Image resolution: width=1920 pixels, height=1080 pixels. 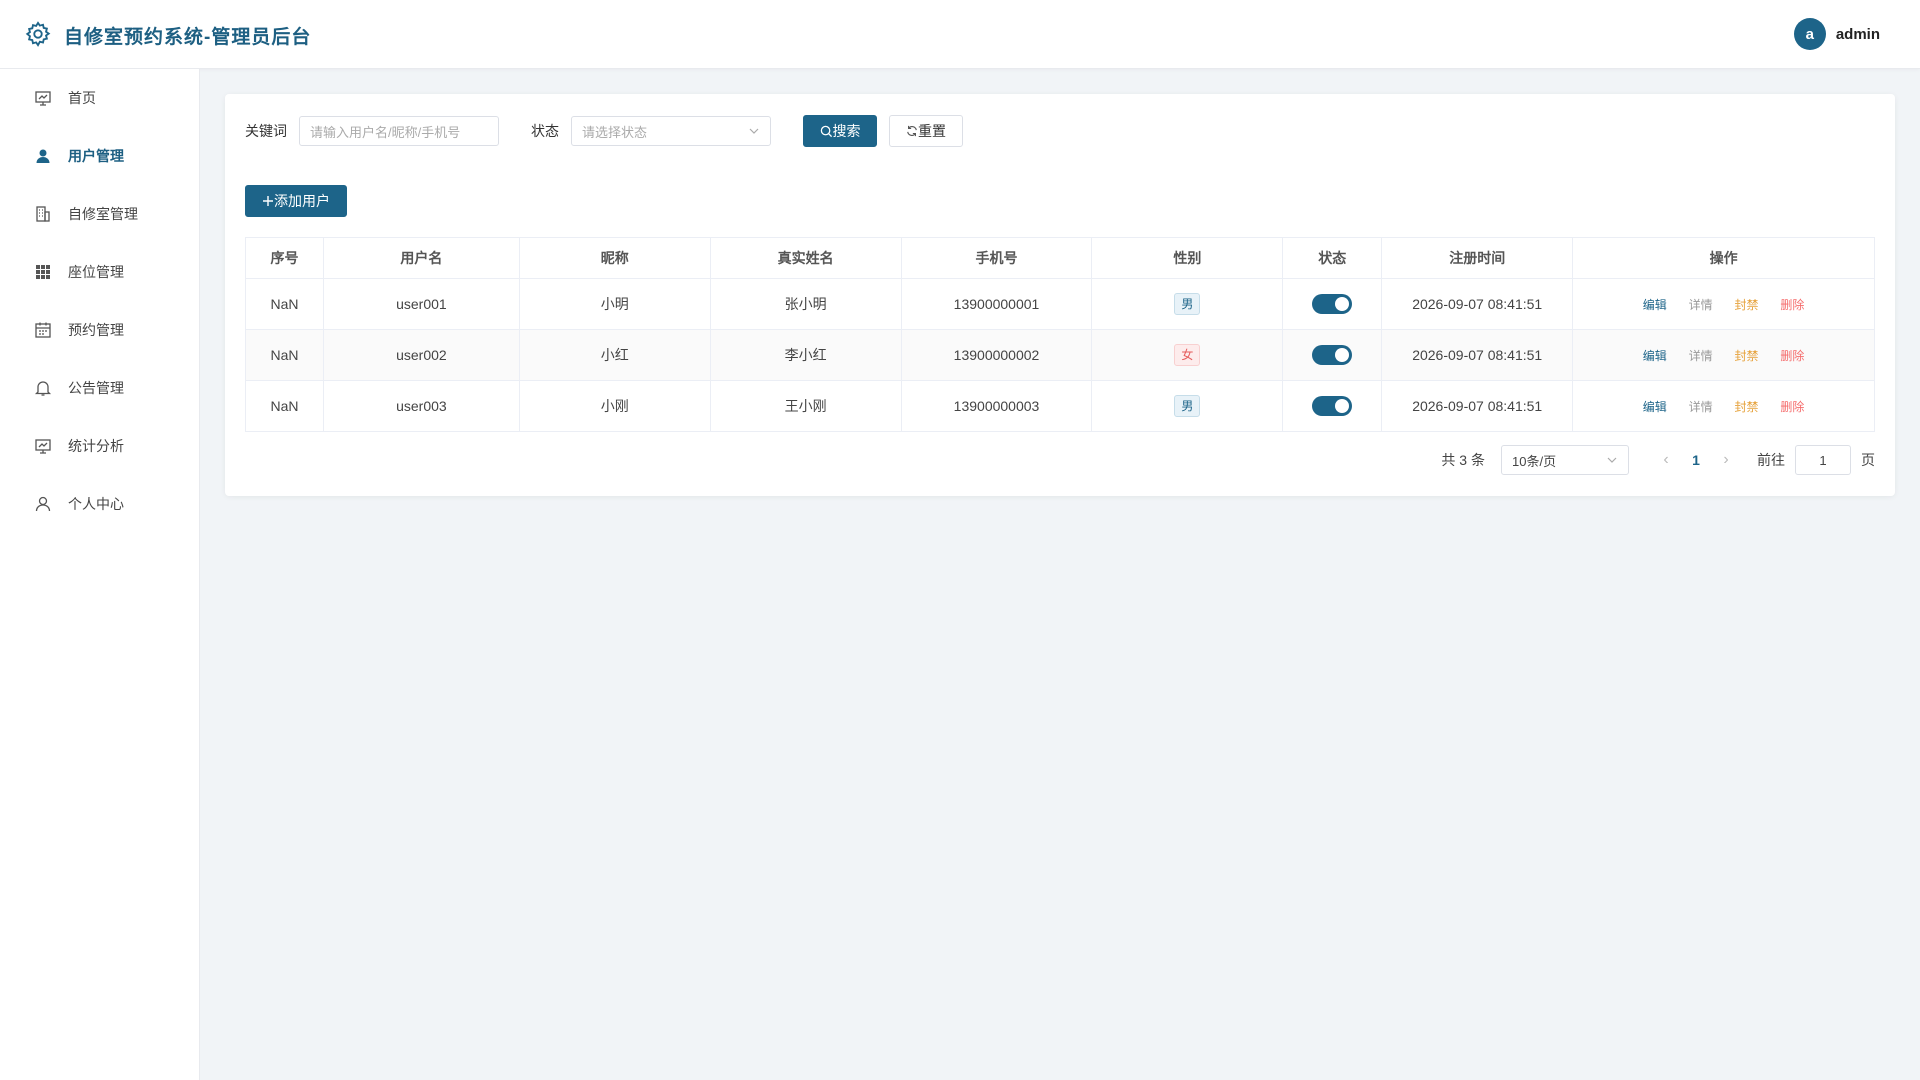 I want to click on column-header: 手机号, so click(x=996, y=258).